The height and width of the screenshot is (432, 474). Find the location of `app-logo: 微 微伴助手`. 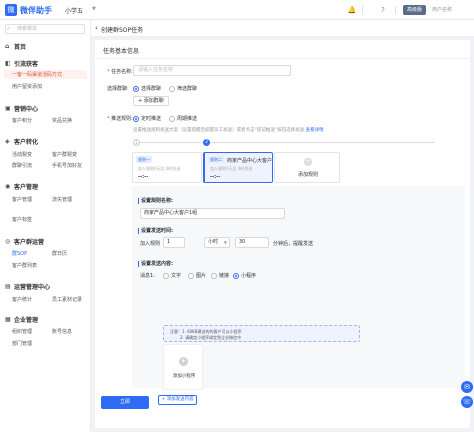

app-logo: 微 微伴助手 is located at coordinates (28, 10).